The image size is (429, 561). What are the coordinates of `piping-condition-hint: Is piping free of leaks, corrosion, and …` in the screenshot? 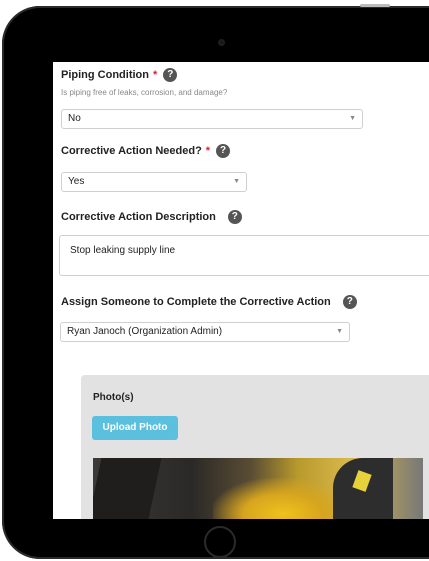 It's located at (144, 92).